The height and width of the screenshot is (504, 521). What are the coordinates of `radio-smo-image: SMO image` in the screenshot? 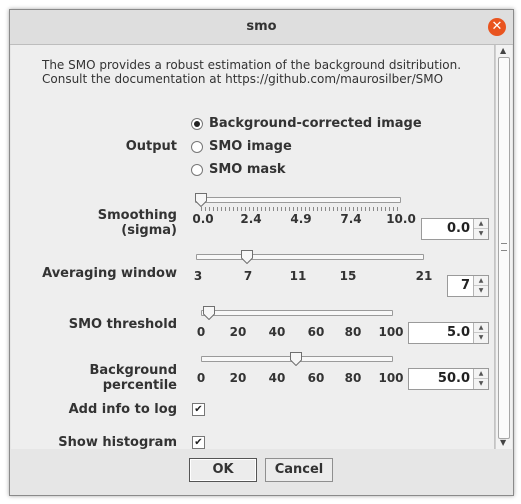 It's located at (241, 146).